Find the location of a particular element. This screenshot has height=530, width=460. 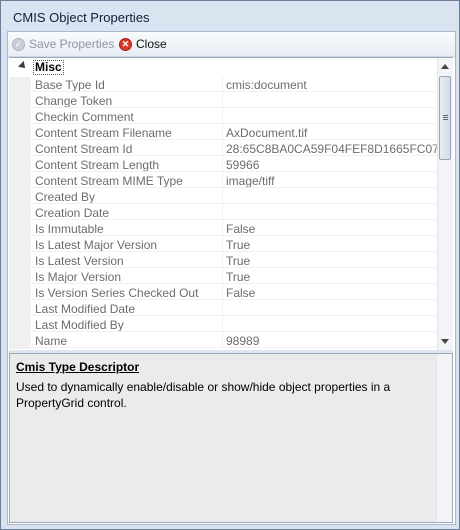

property-row: Last Modified Date is located at coordinates (223, 309).